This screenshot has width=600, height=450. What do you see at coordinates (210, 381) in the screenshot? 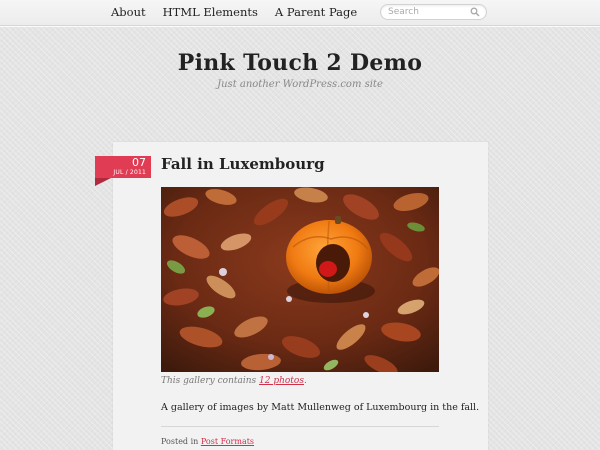
I see `caption-prefix: This gallery contains` at bounding box center [210, 381].